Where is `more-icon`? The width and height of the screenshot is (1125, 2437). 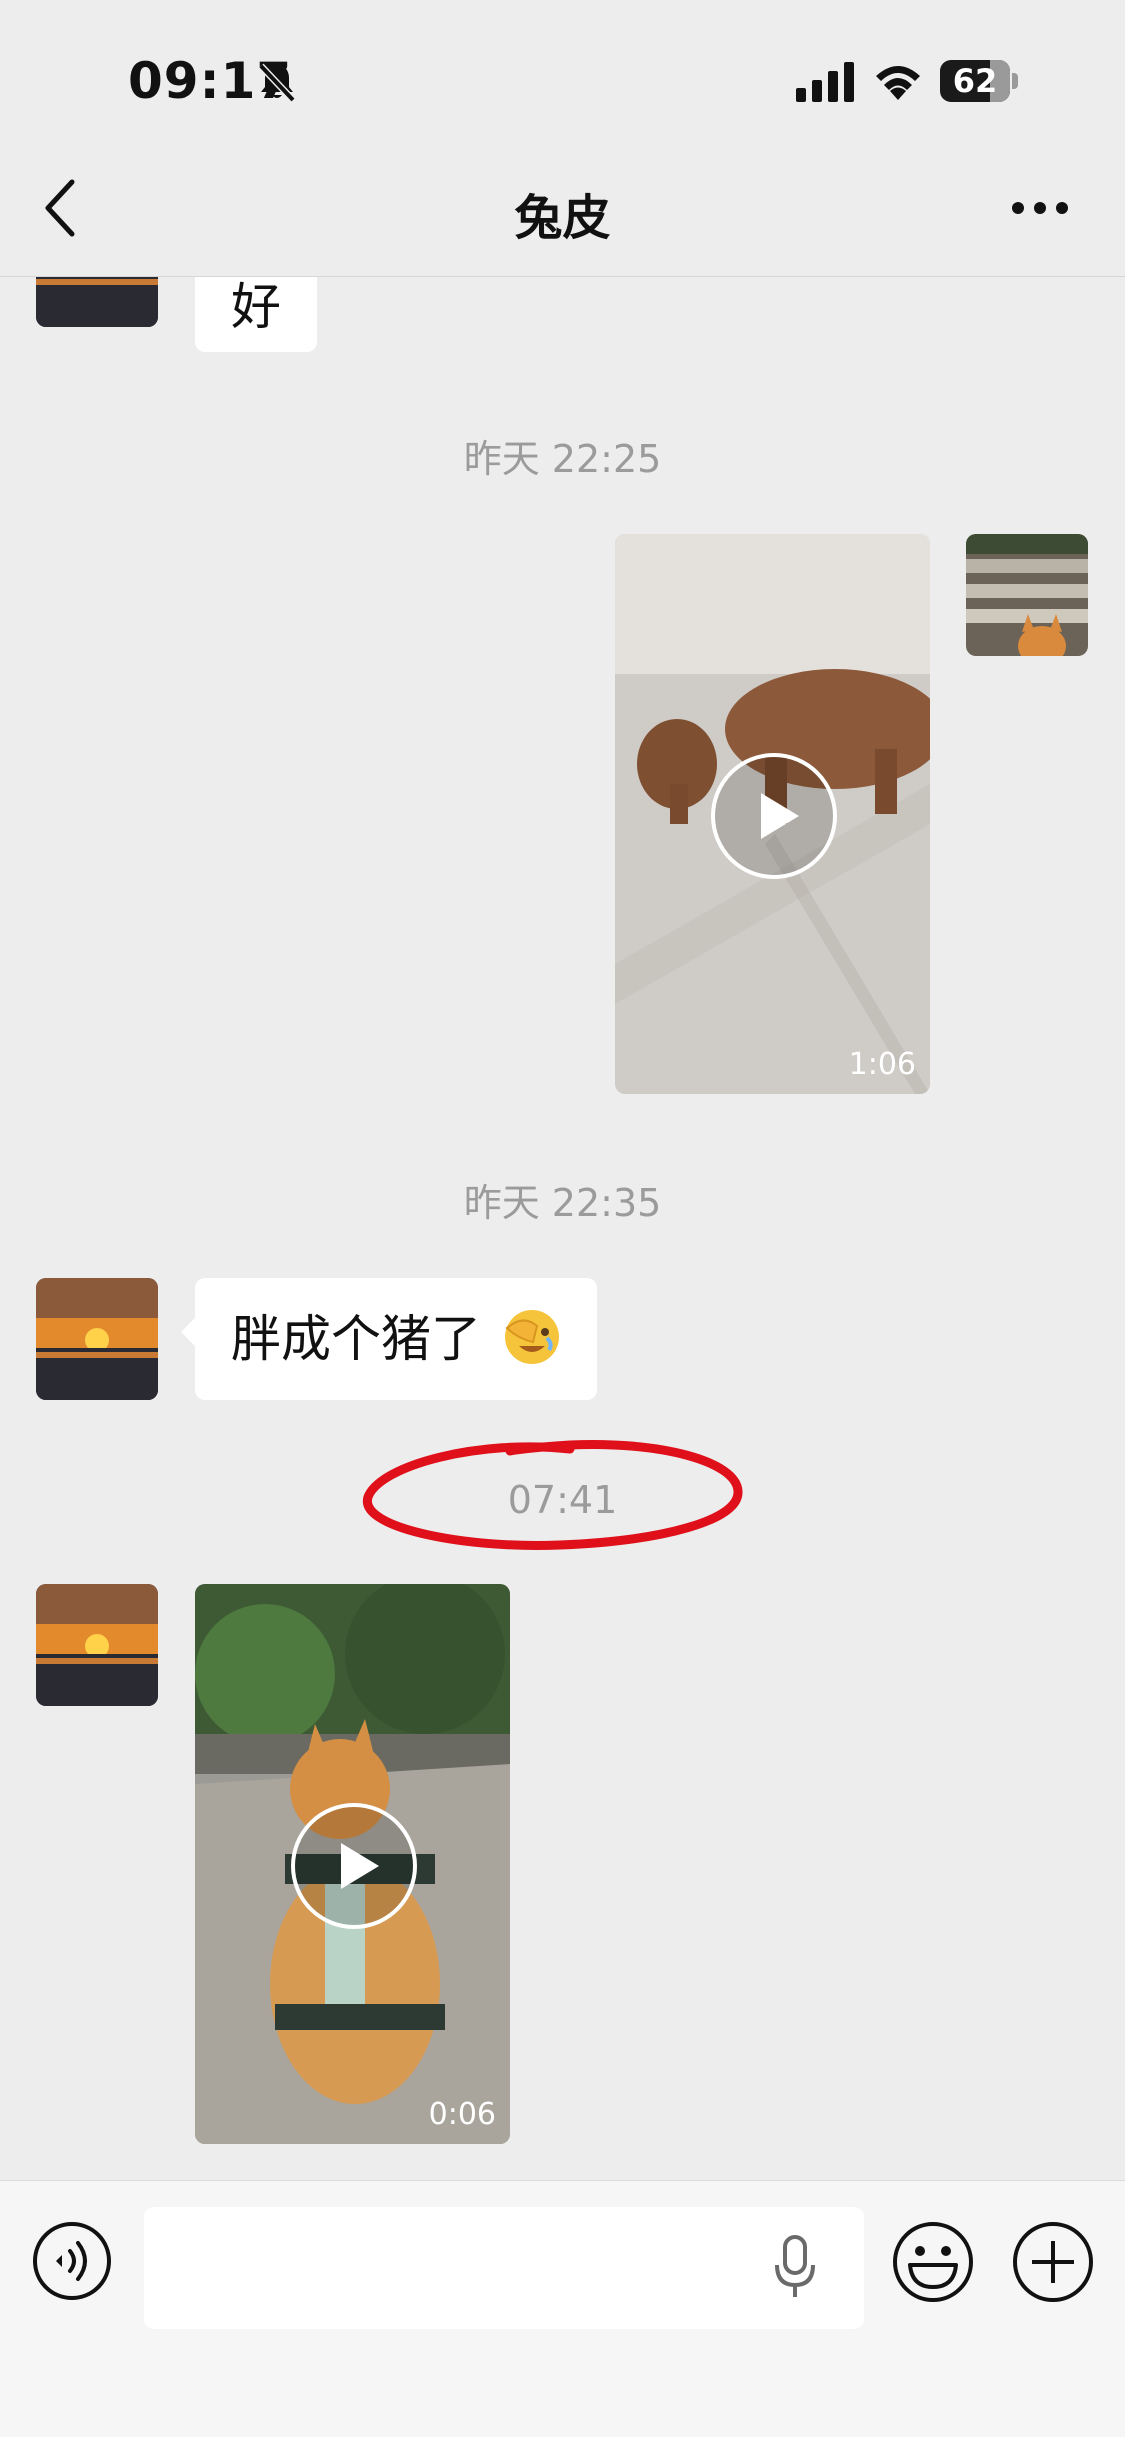 more-icon is located at coordinates (1040, 208).